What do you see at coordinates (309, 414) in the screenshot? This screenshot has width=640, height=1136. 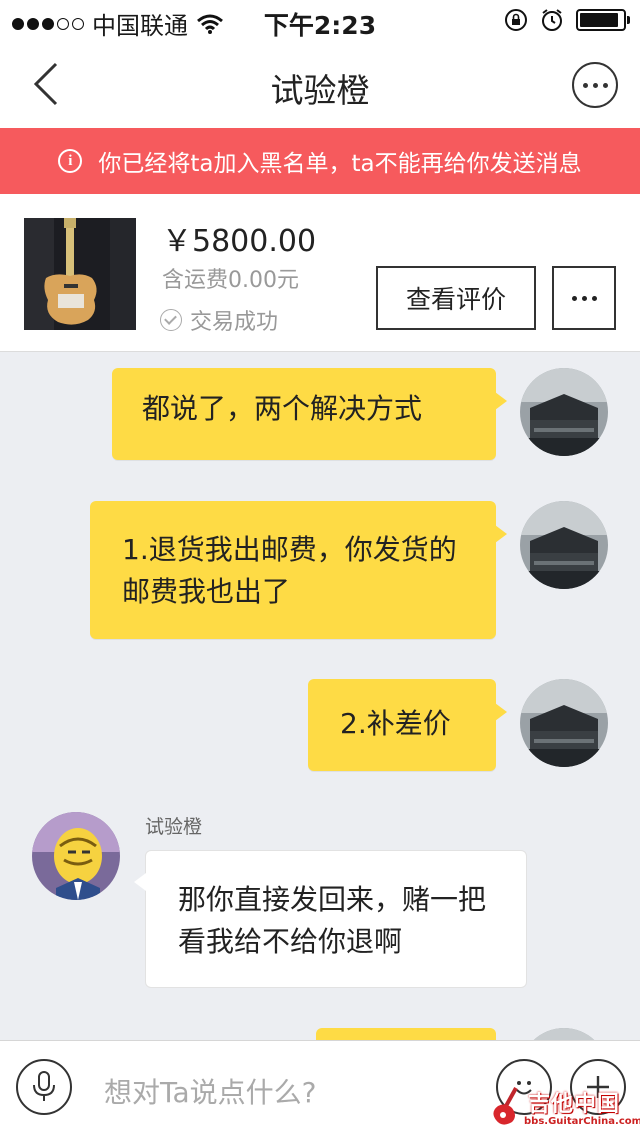 I see `message-bubble-me: 都说了，两个解决方式` at bounding box center [309, 414].